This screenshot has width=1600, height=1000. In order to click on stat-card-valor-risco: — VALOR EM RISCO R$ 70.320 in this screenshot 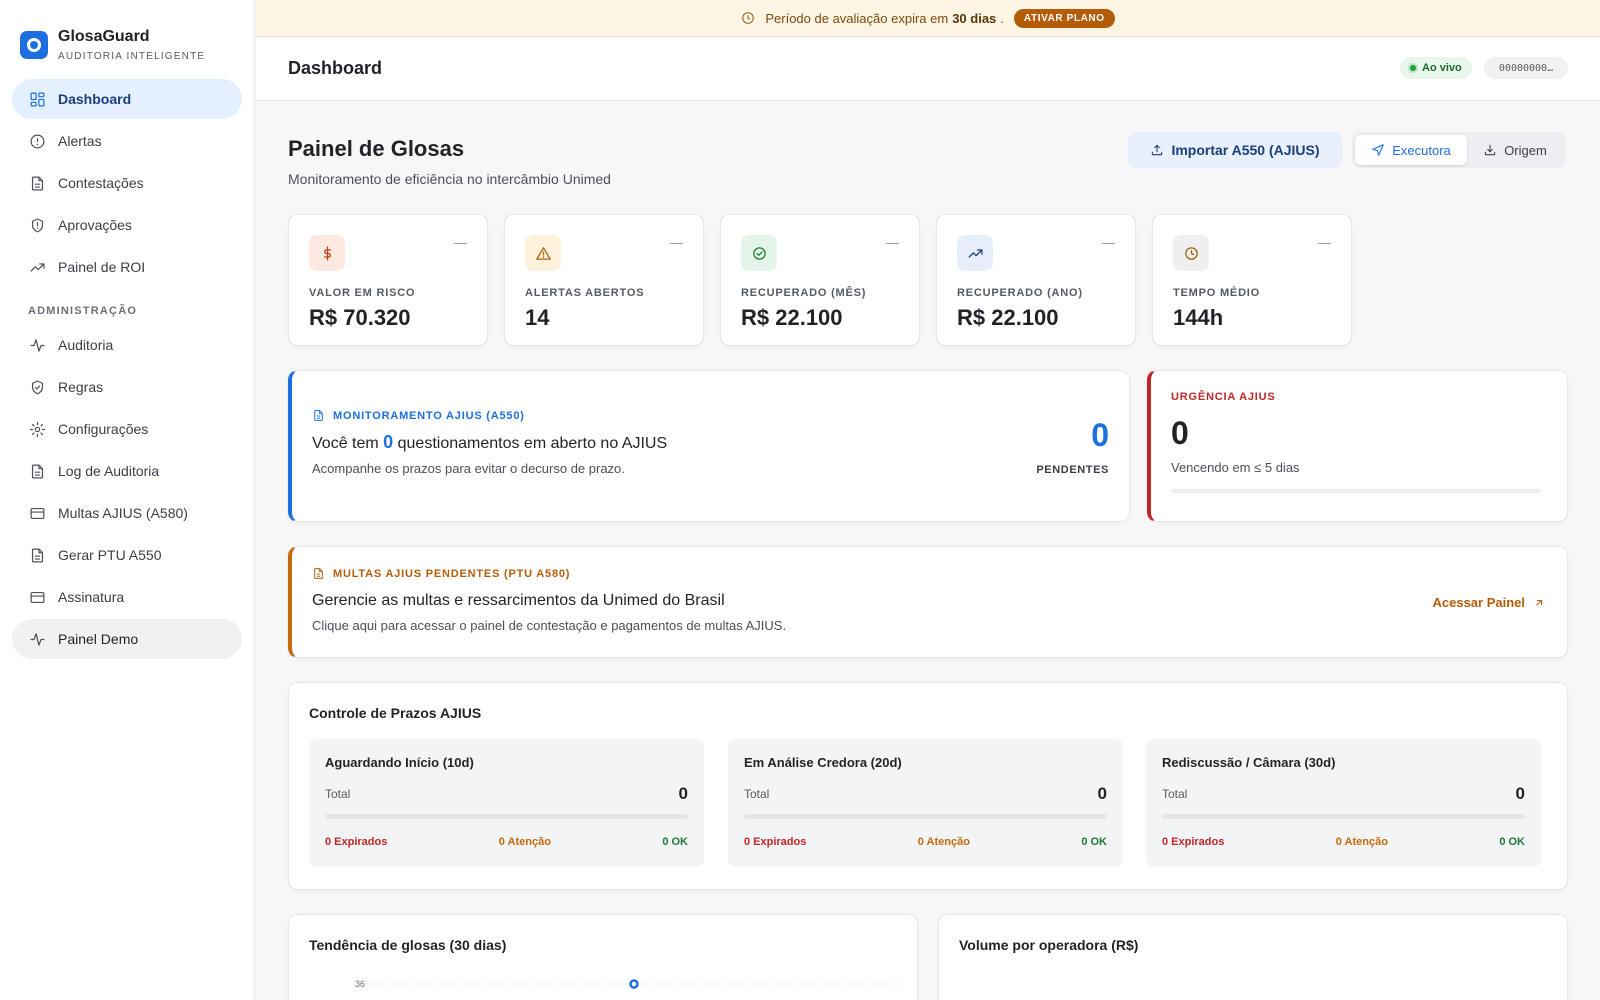, I will do `click(388, 280)`.